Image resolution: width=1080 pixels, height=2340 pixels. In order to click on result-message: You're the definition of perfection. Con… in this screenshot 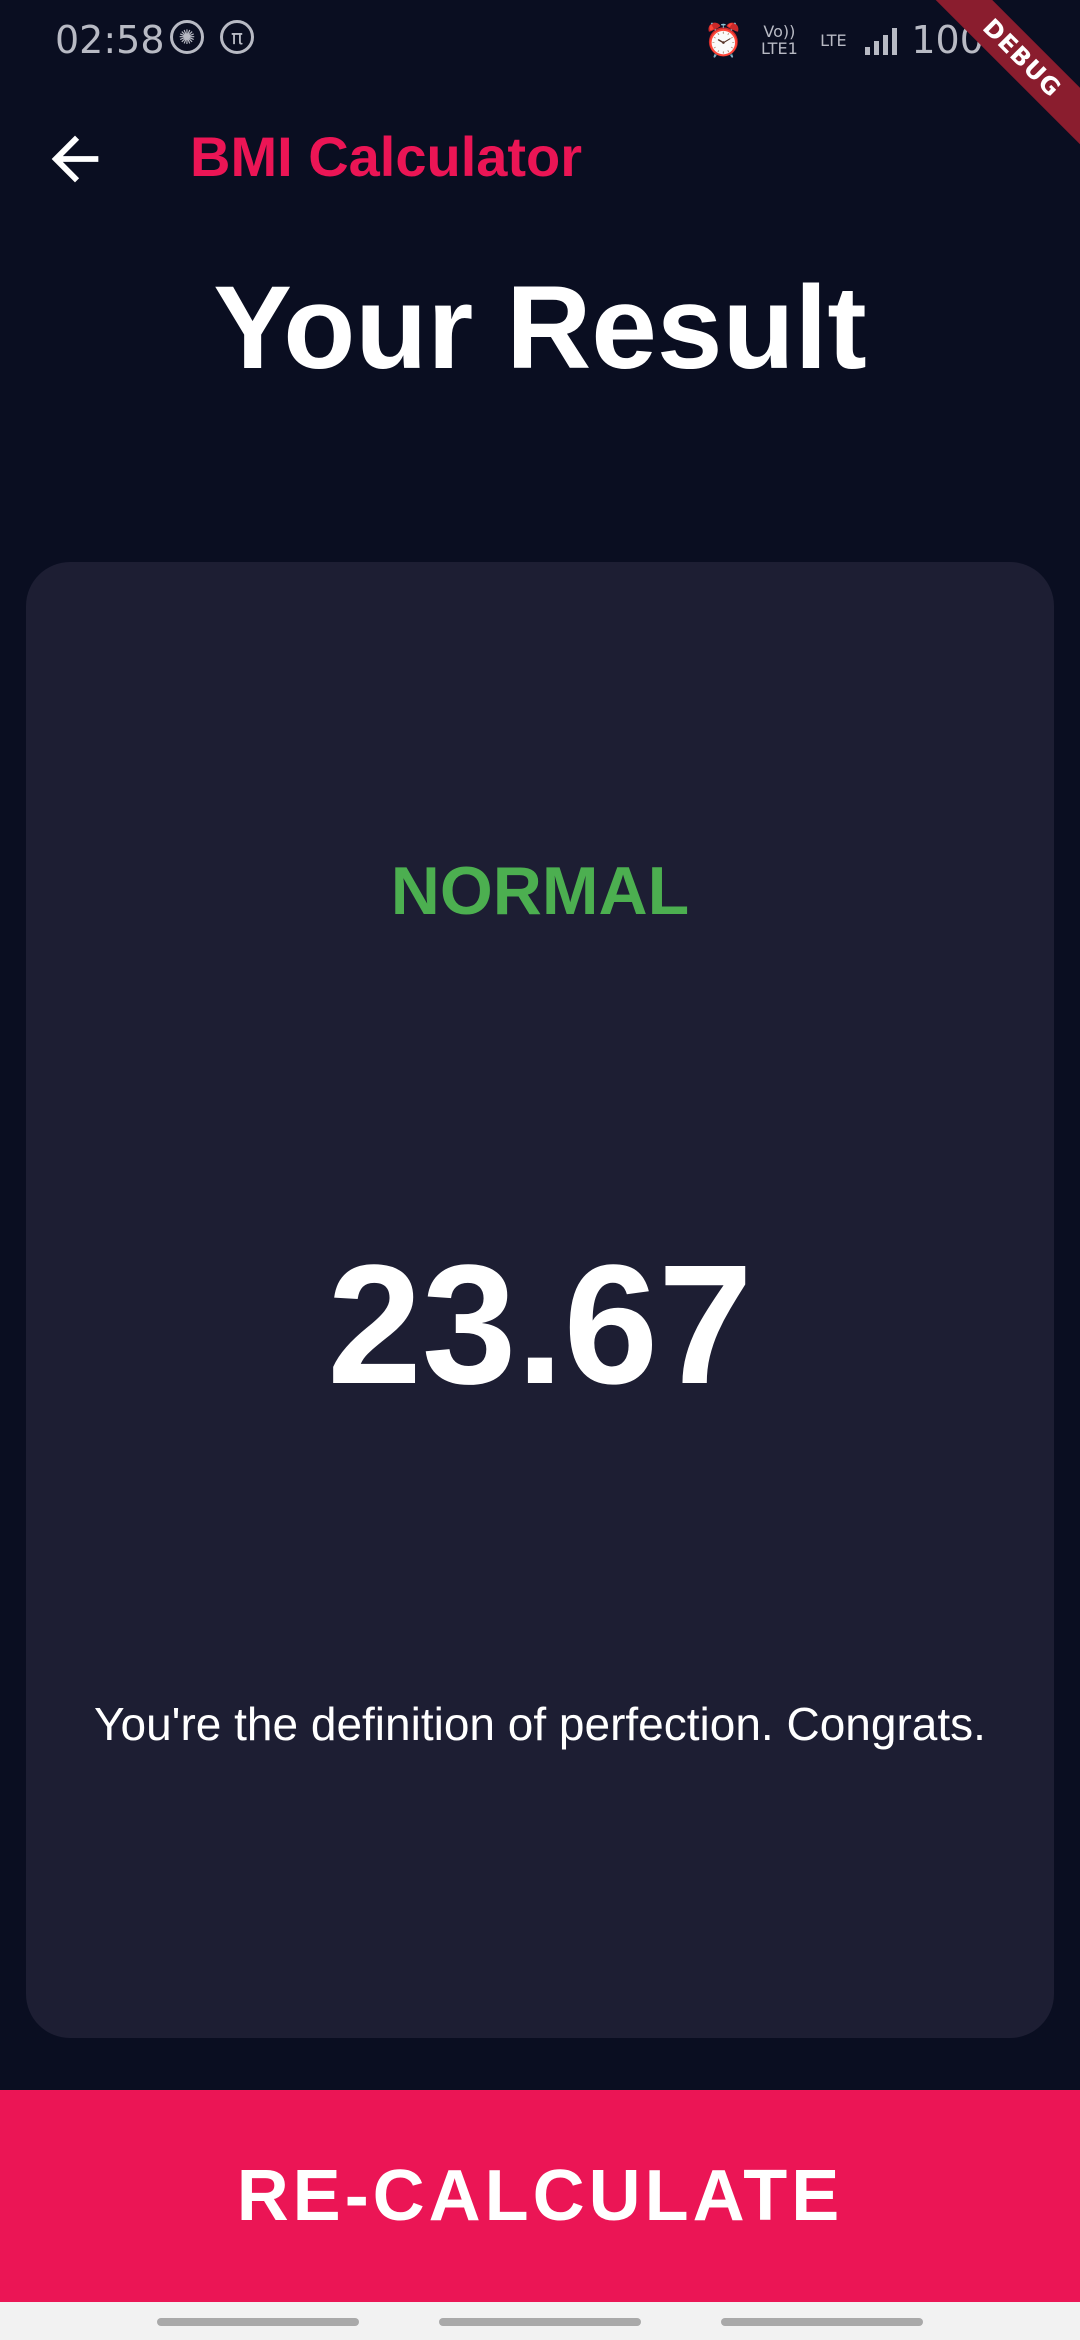, I will do `click(540, 1724)`.